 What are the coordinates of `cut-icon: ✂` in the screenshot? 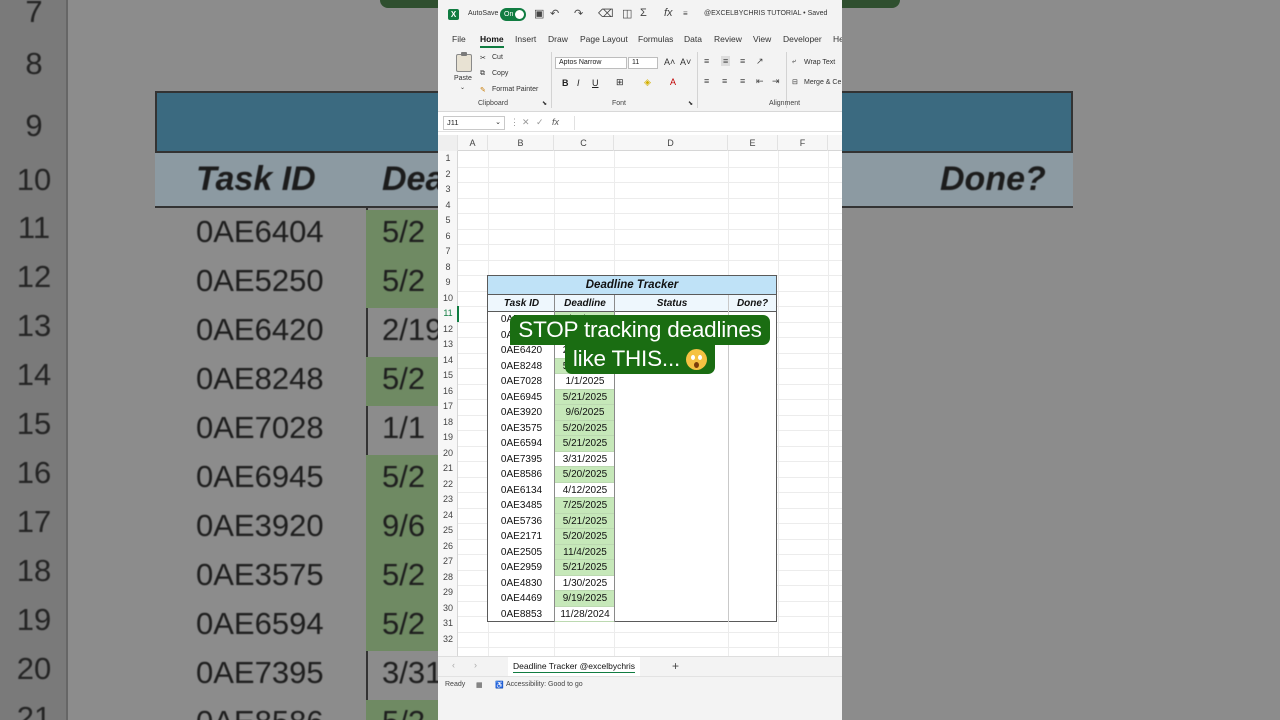 It's located at (483, 58).